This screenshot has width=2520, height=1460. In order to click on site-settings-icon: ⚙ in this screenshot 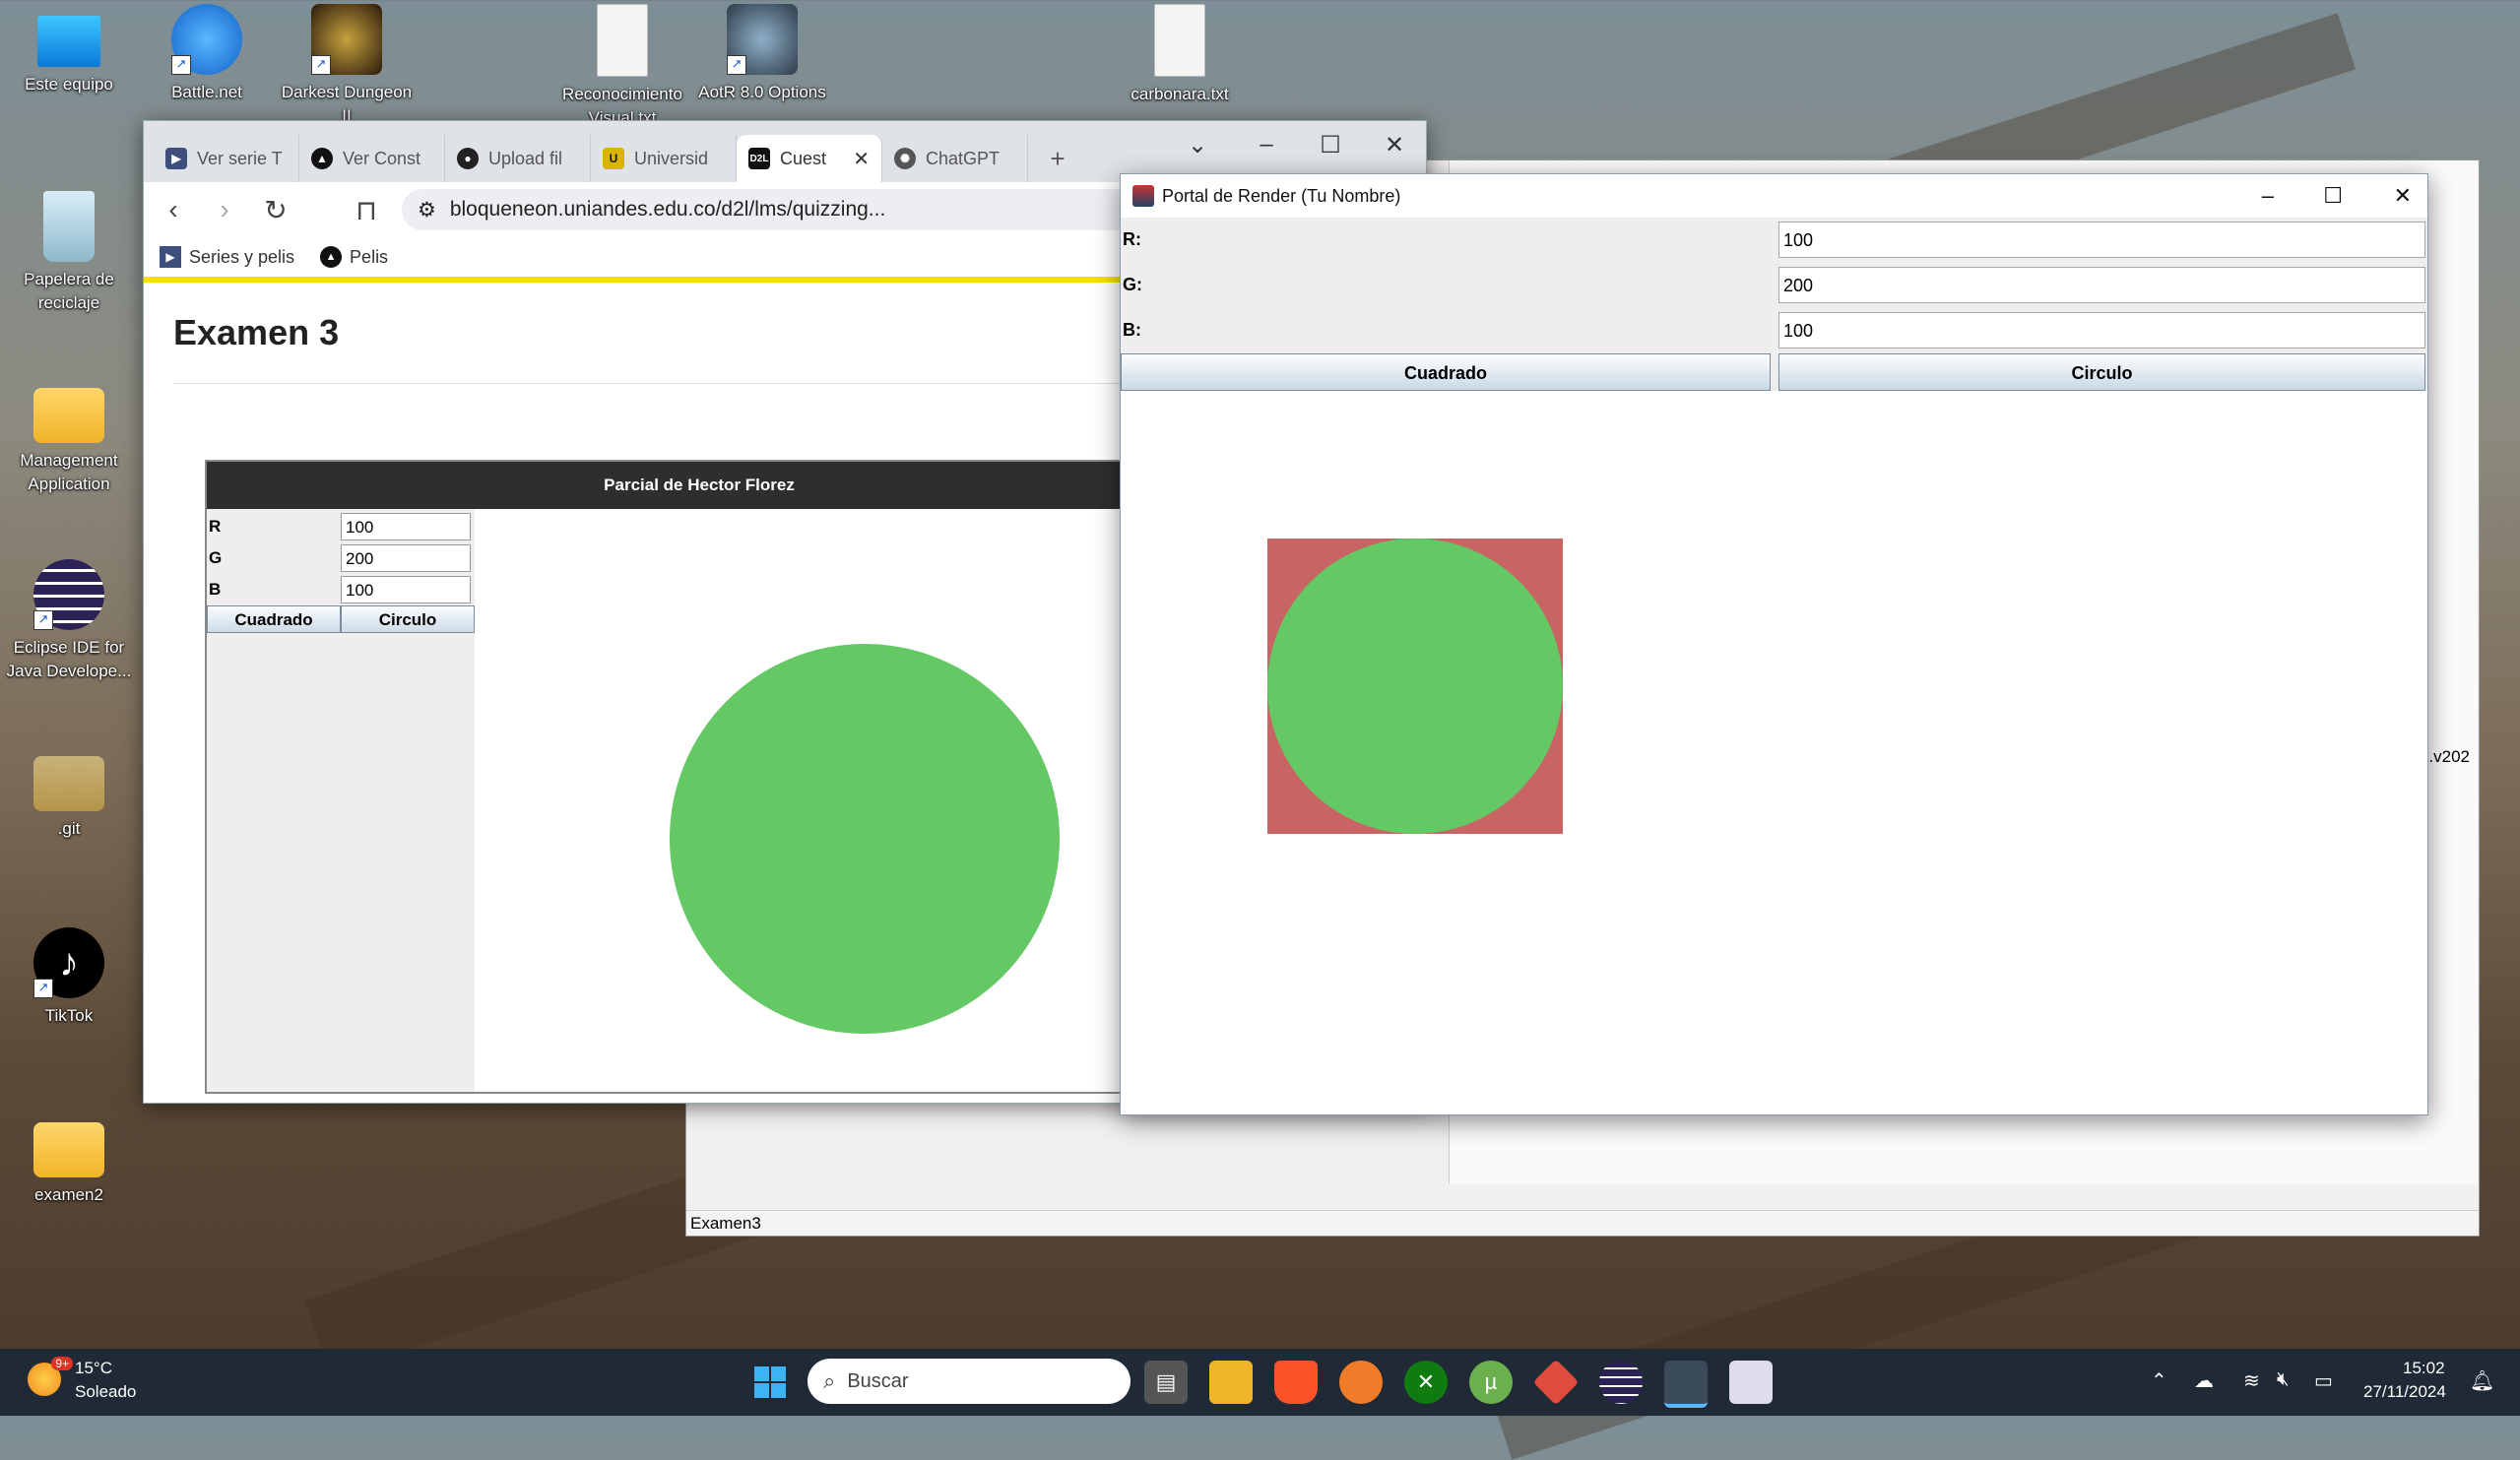, I will do `click(427, 210)`.